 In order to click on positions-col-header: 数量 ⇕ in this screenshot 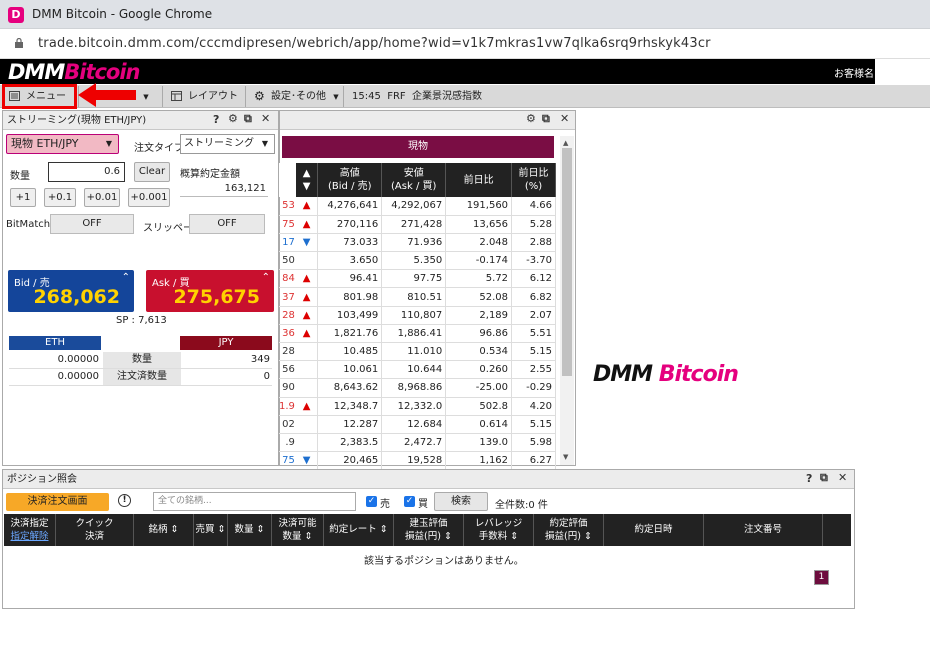, I will do `click(250, 530)`.